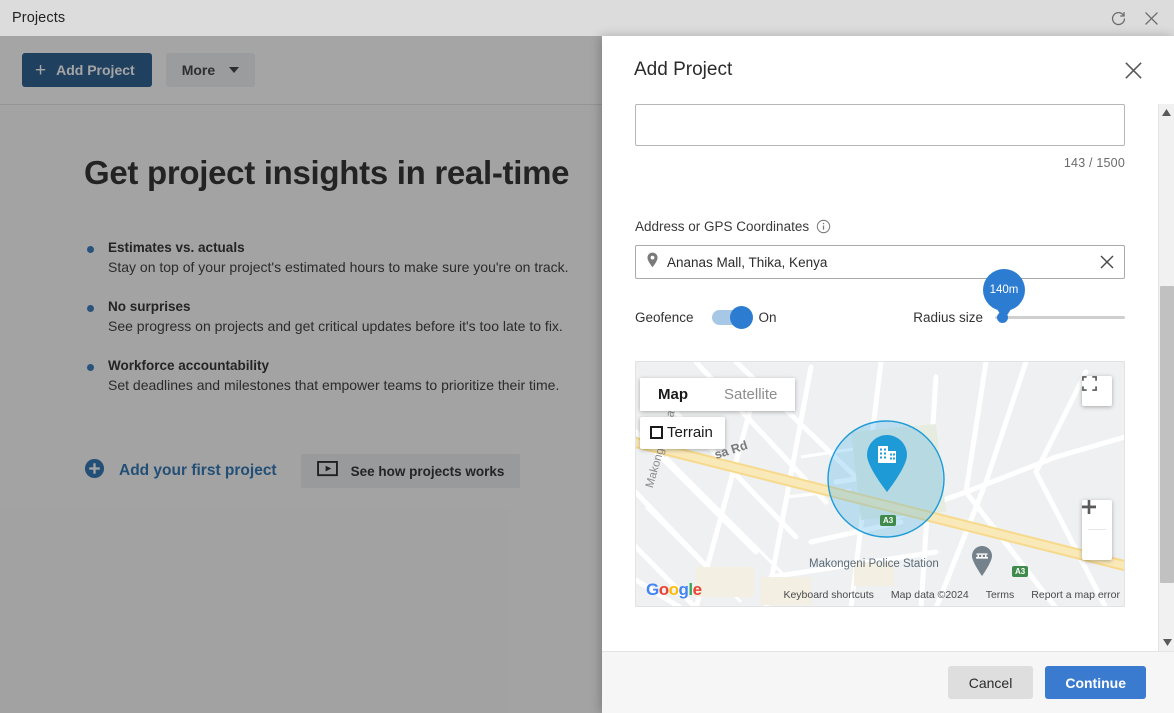  I want to click on window-title-bar: Projects, so click(587, 18).